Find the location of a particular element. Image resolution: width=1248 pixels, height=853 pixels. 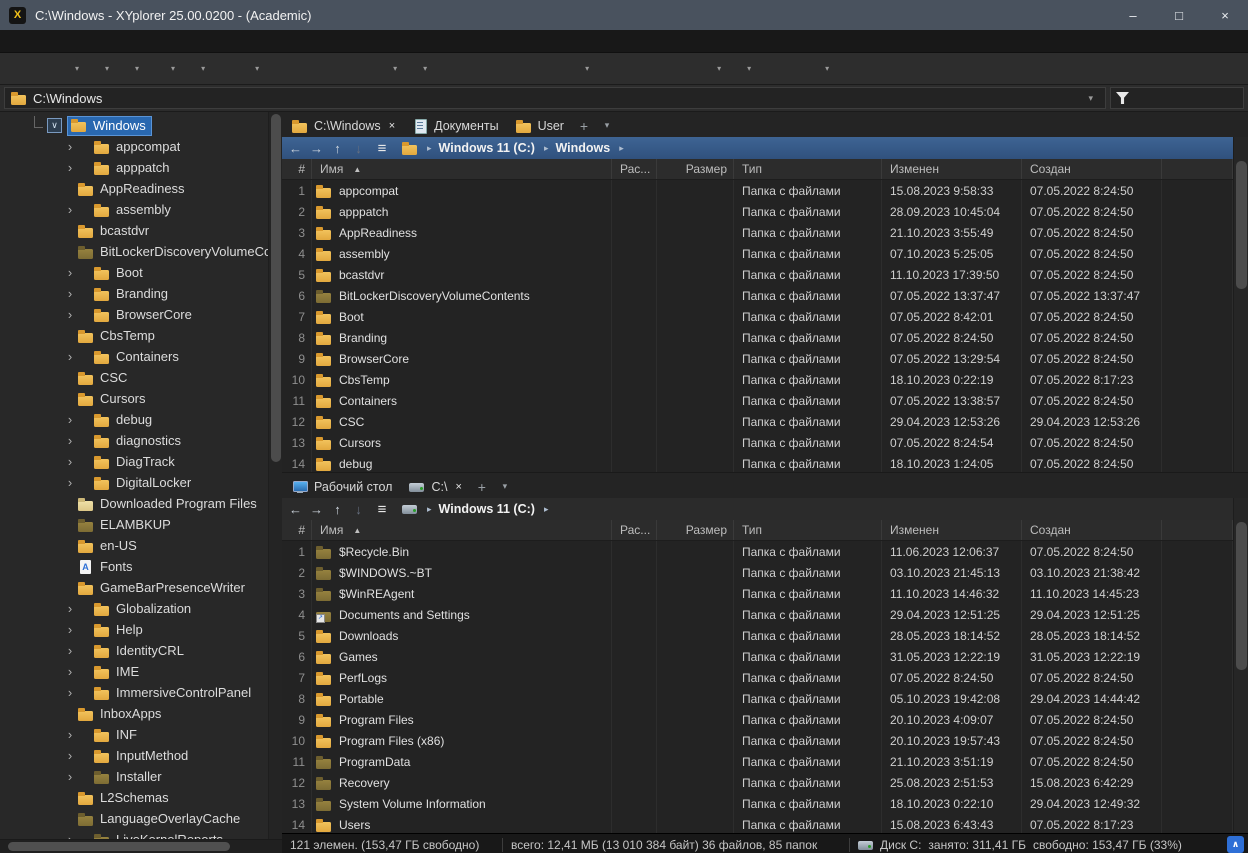

file-name-cell: CSC is located at coordinates (462, 421).